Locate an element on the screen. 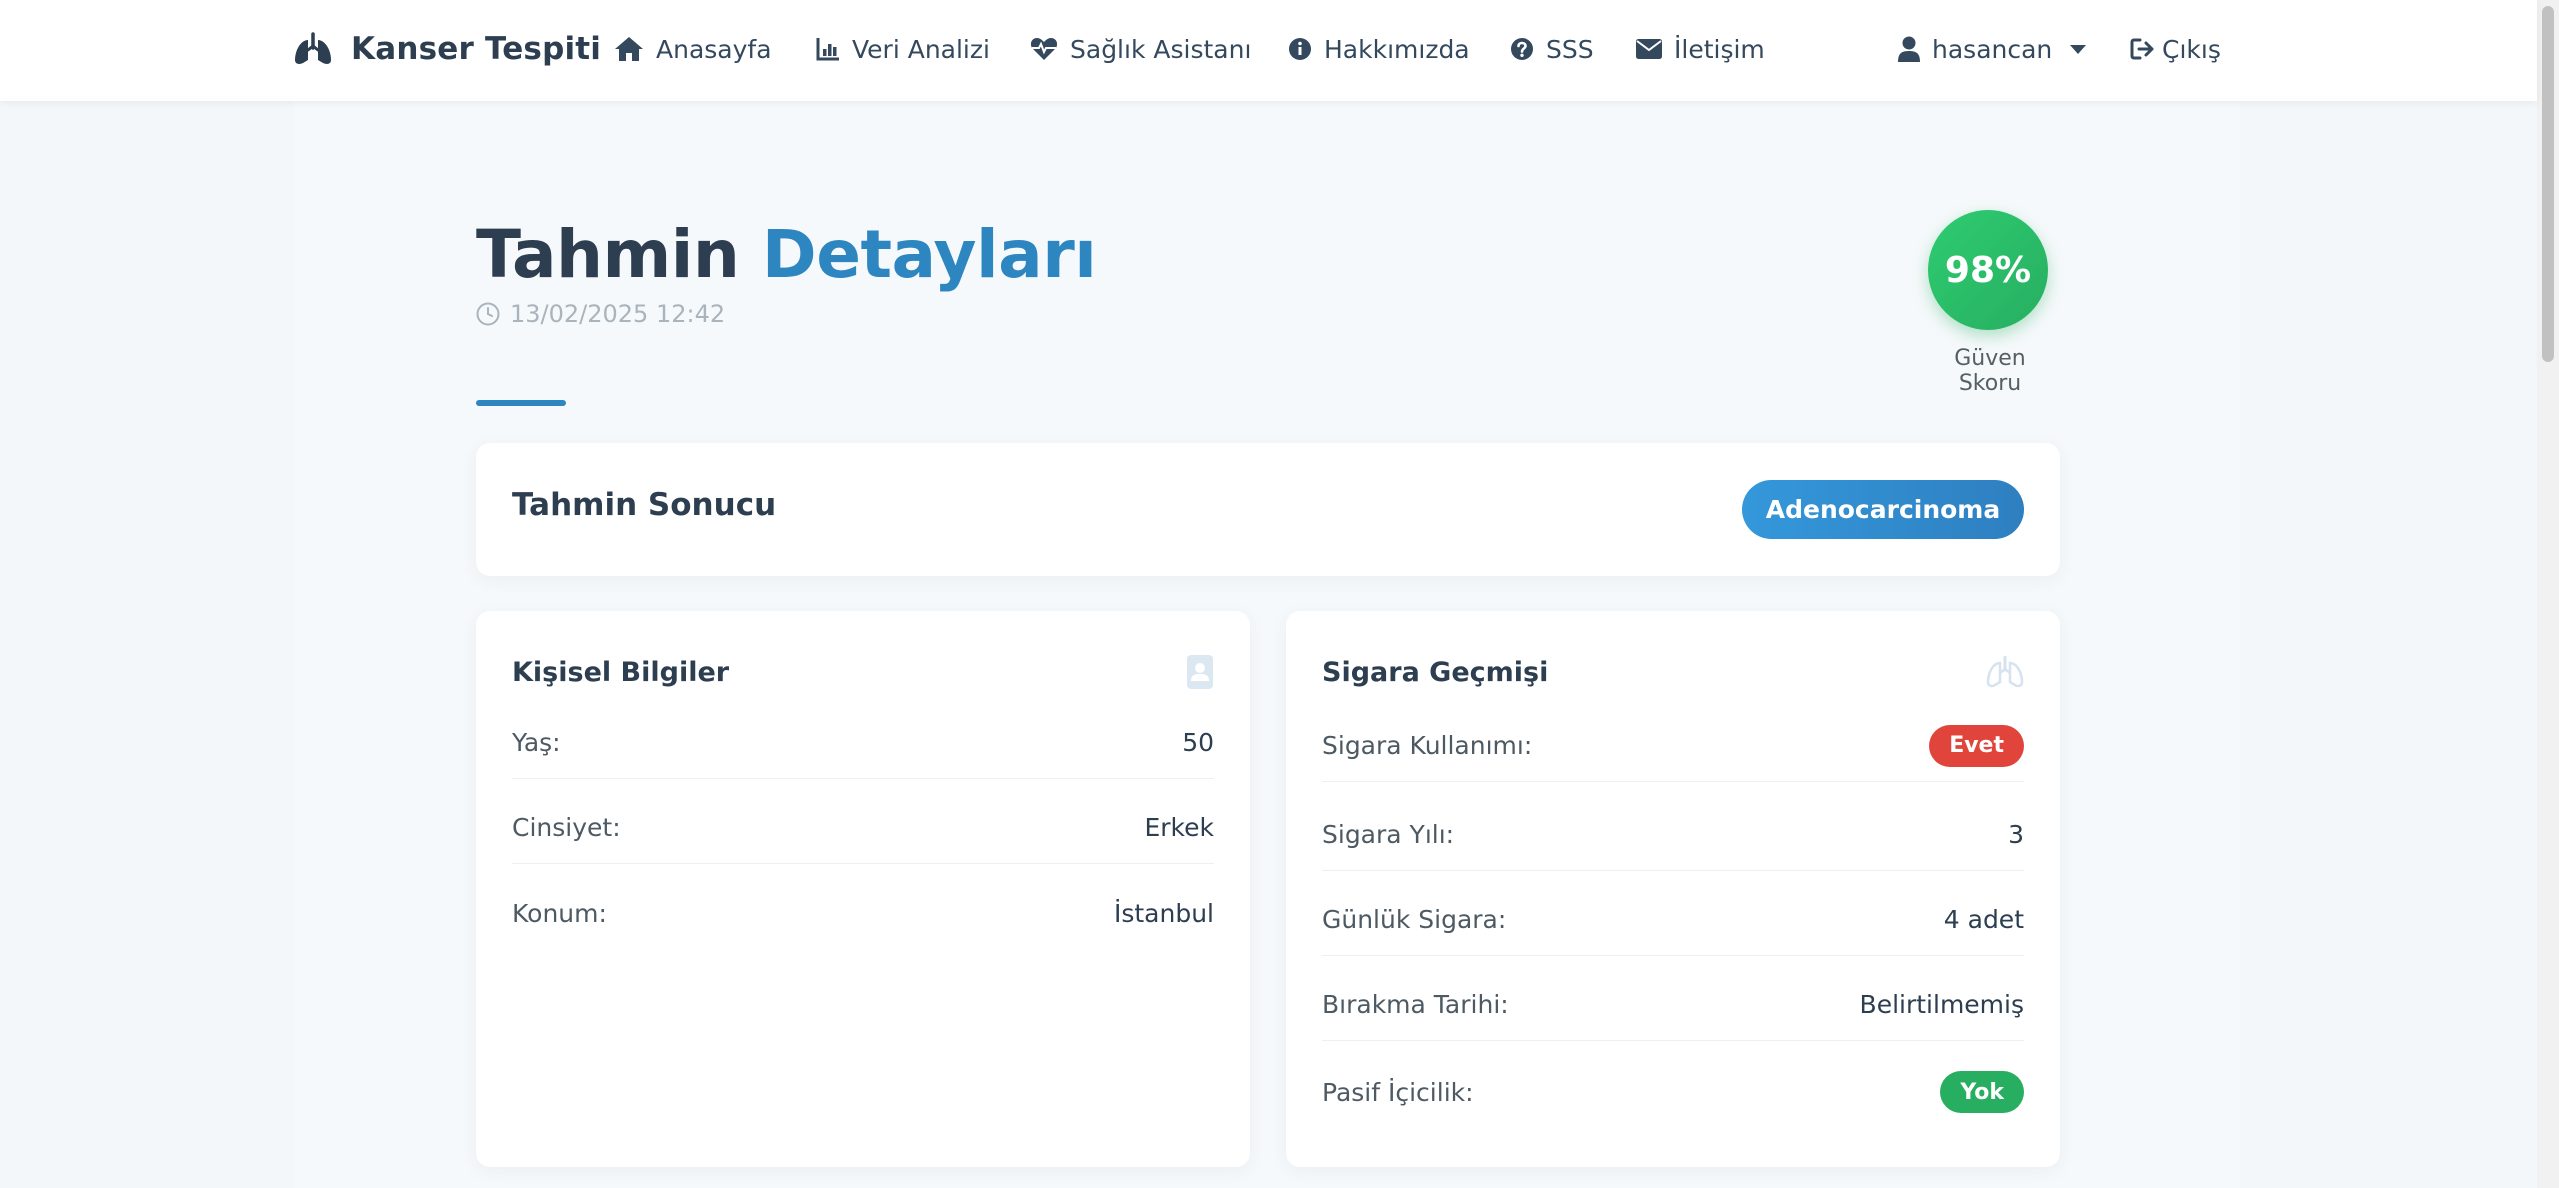  row-value: Erkek is located at coordinates (1179, 827).